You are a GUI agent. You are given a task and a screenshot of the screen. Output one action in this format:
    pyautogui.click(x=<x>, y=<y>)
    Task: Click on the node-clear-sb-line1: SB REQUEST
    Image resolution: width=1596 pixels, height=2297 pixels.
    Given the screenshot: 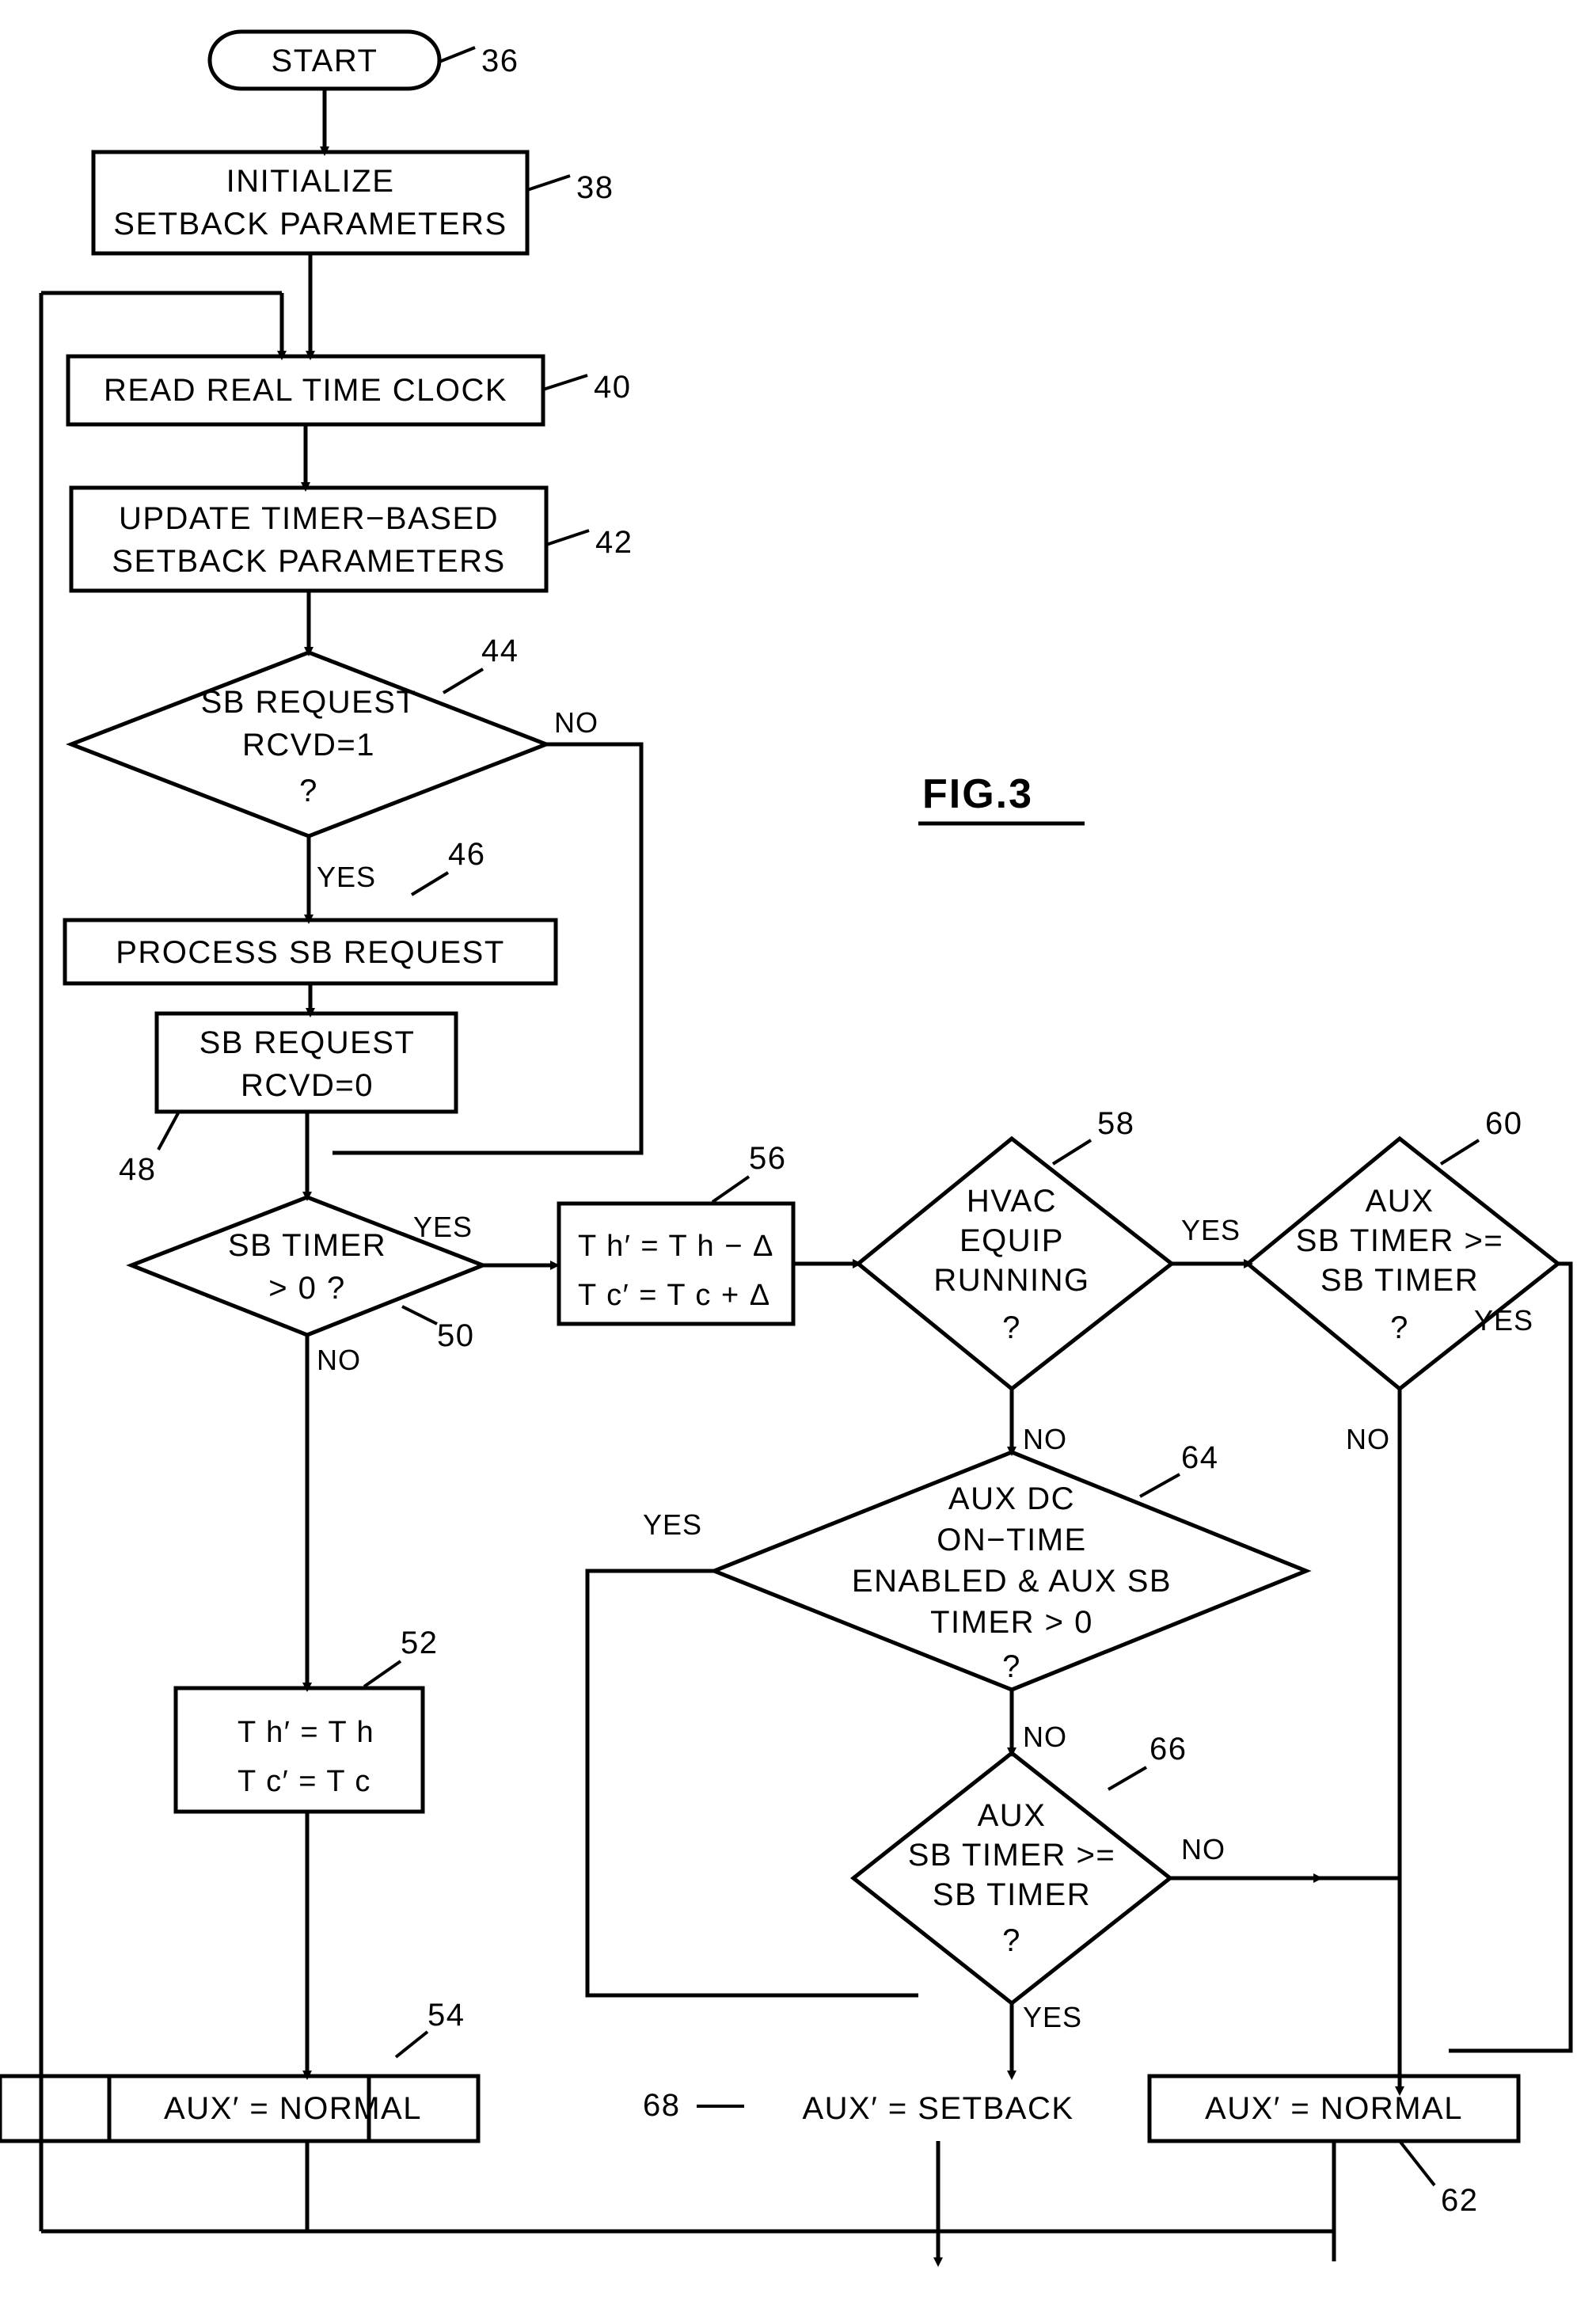 What is the action you would take?
    pyautogui.click(x=308, y=1042)
    